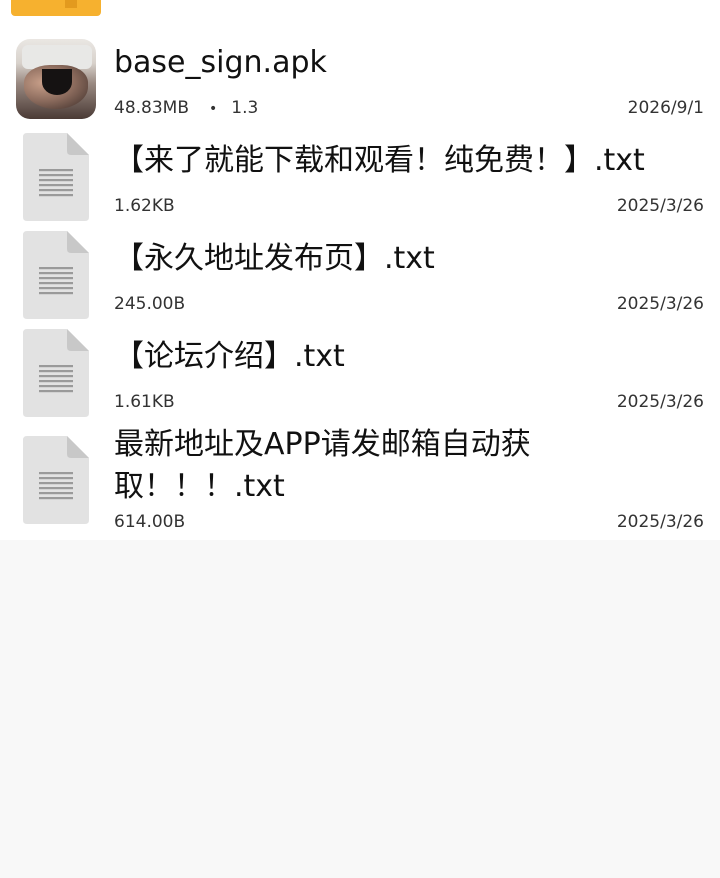  I want to click on file-size: 614.00B, so click(150, 522).